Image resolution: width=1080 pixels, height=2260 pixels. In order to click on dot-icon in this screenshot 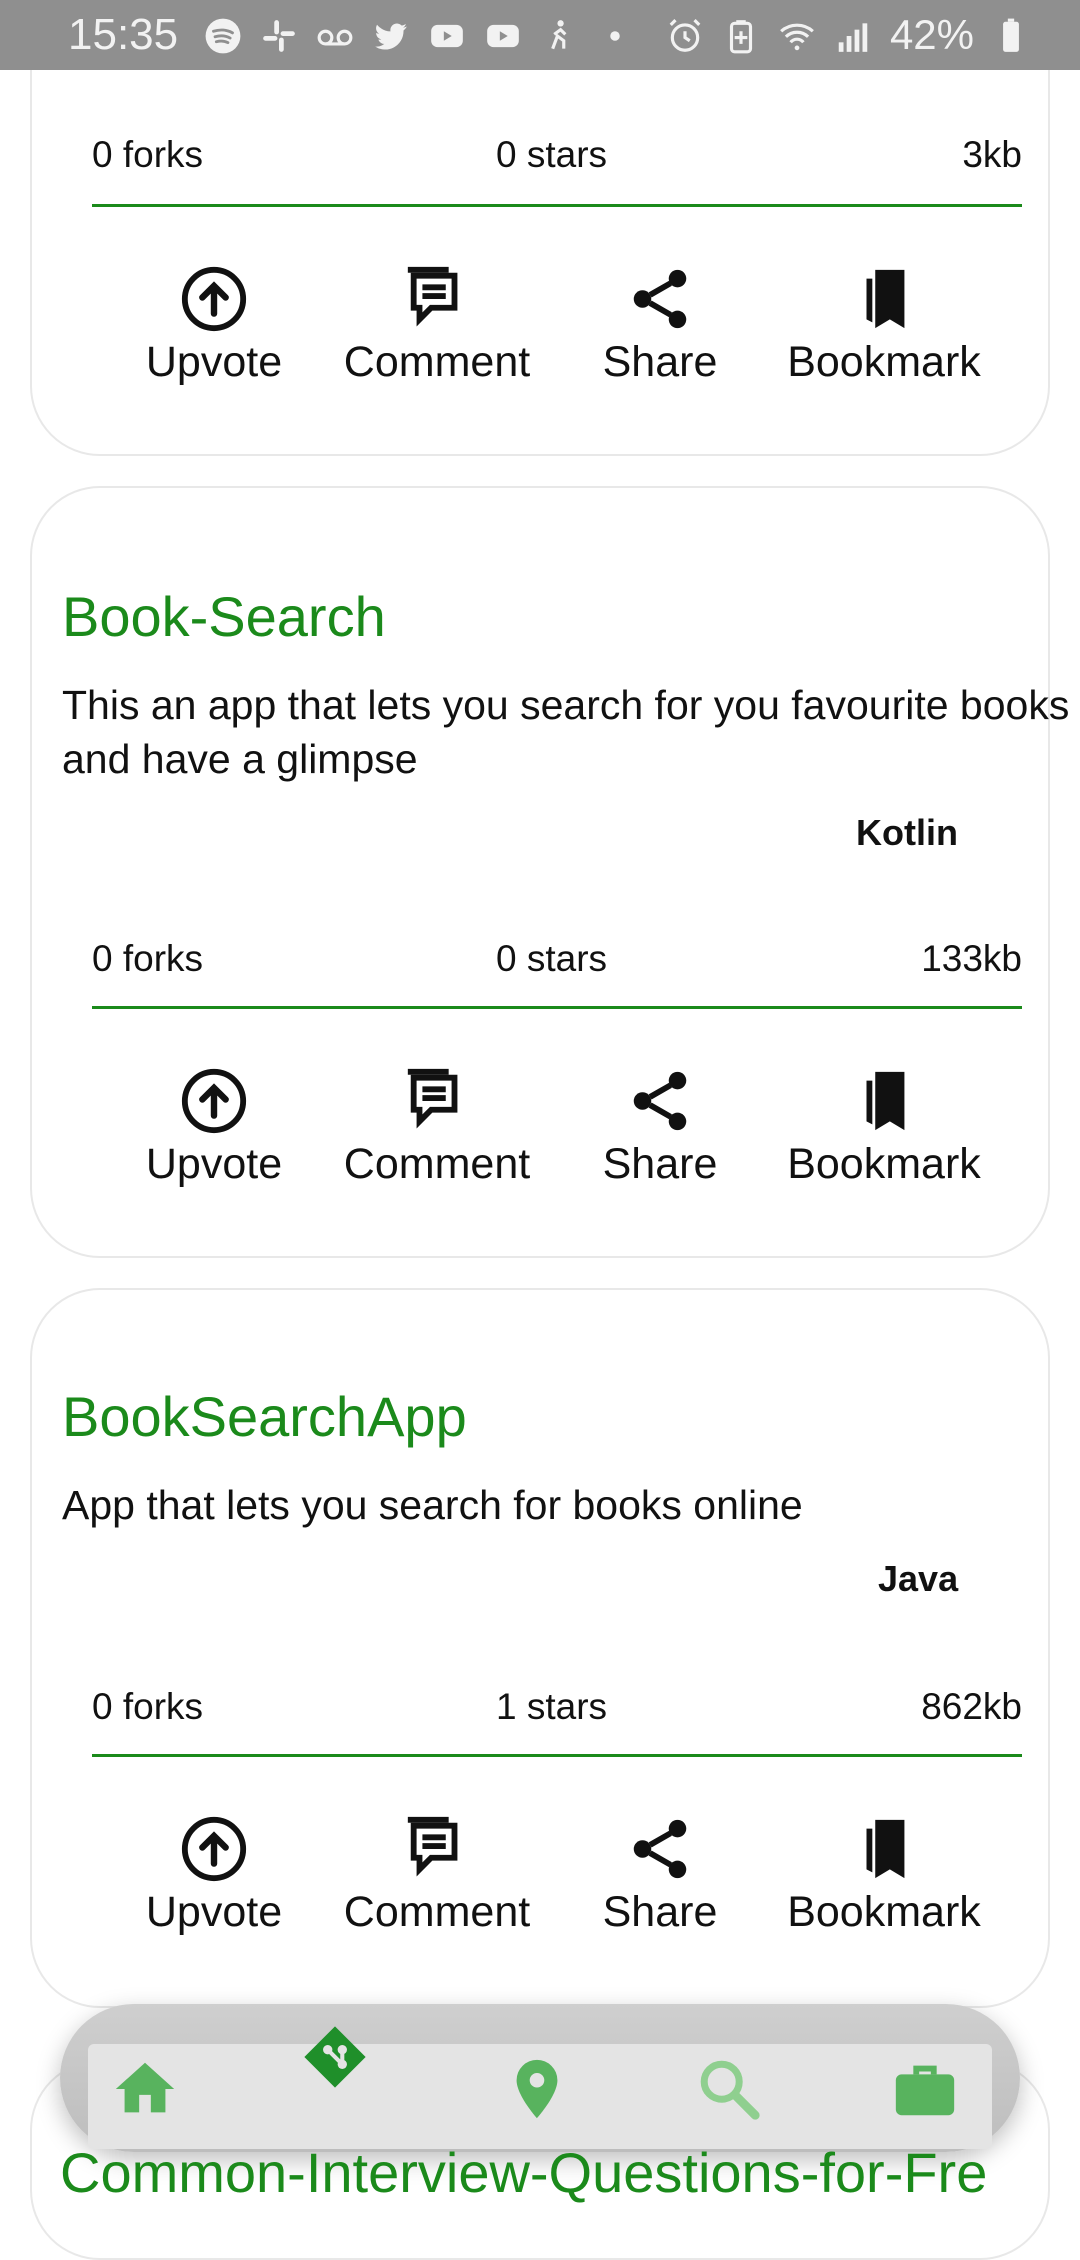, I will do `click(615, 35)`.